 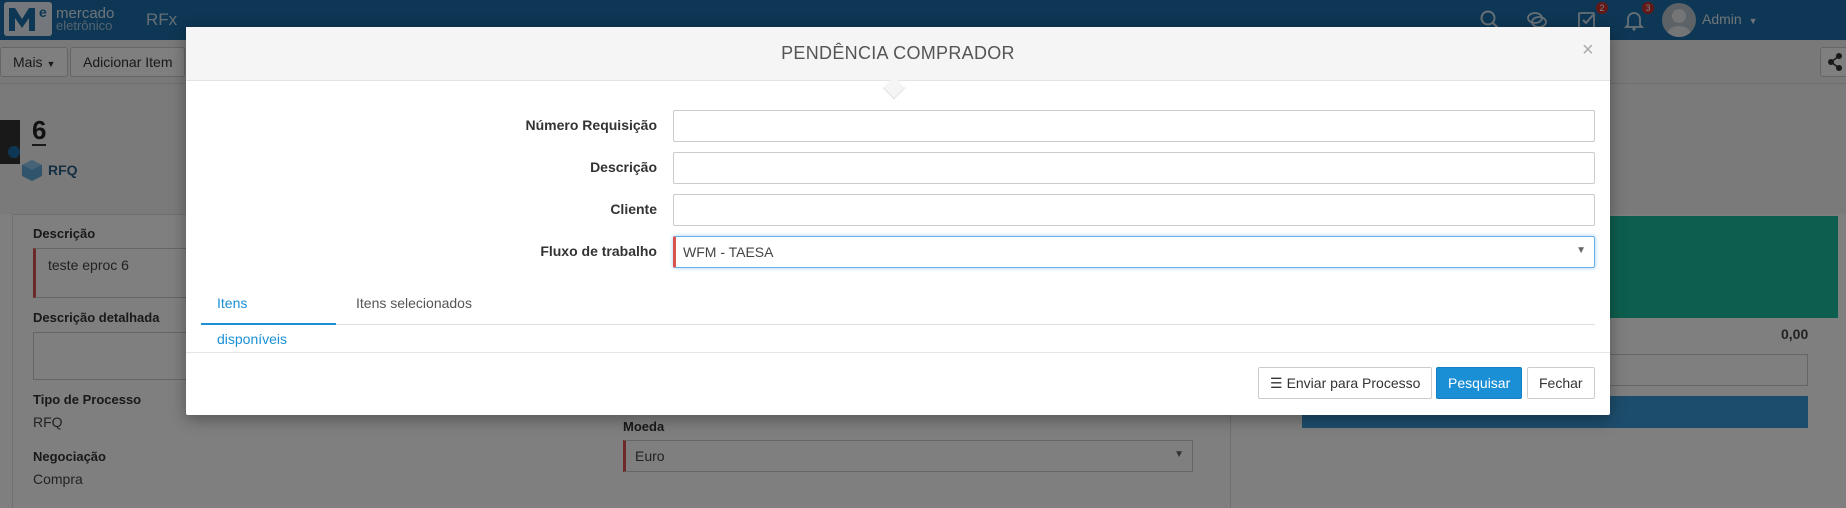 I want to click on list-icon: ☰, so click(x=1276, y=383).